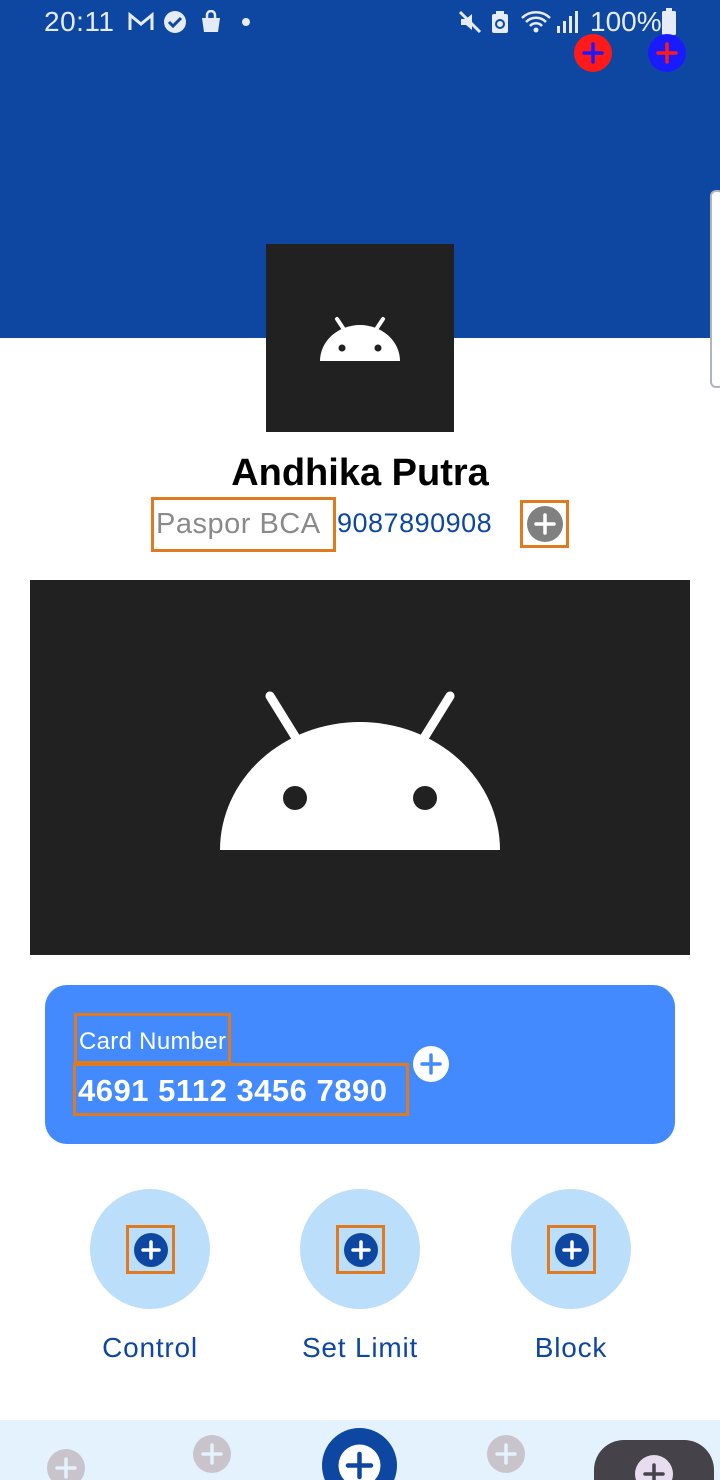  I want to click on action-block-circle, so click(571, 1249).